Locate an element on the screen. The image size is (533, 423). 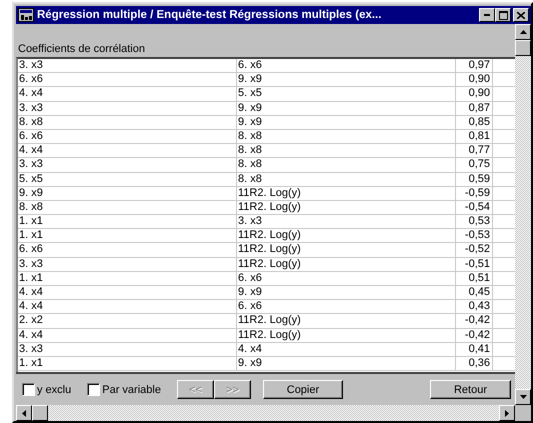
scroll-right-button is located at coordinates (507, 413).